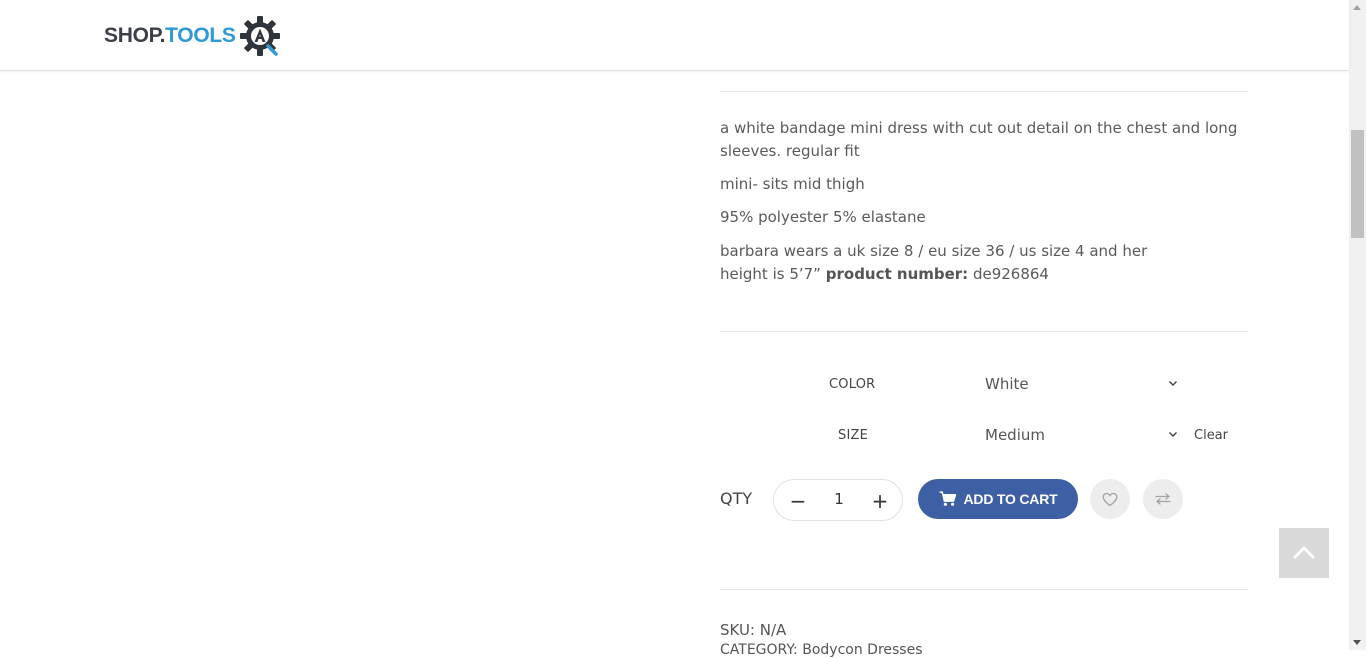  I want to click on heart-icon, so click(1110, 499).